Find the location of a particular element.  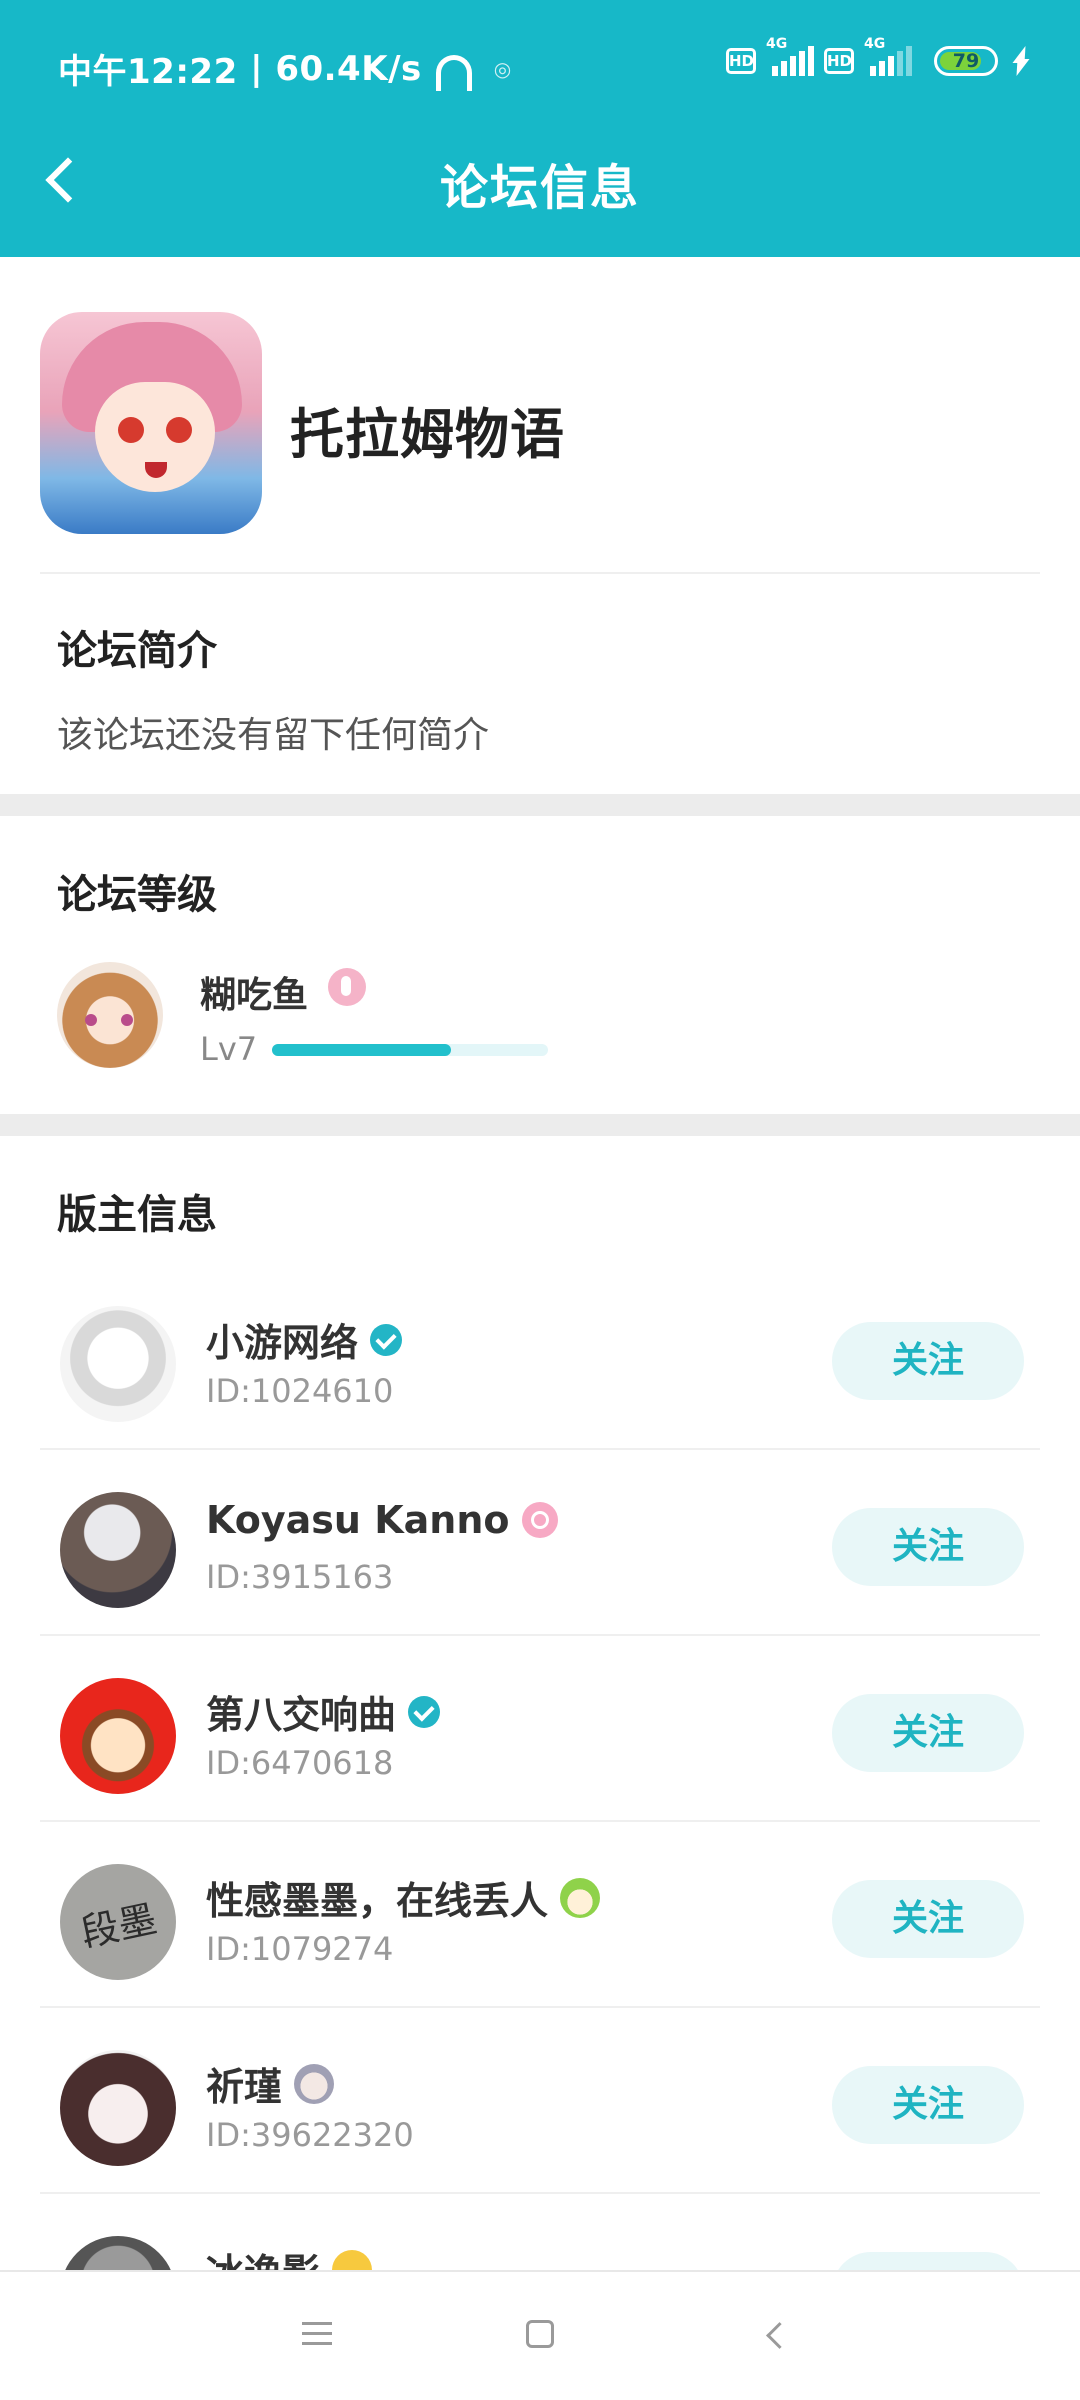

forum-name: 托拉姆物语 is located at coordinates (427, 434).